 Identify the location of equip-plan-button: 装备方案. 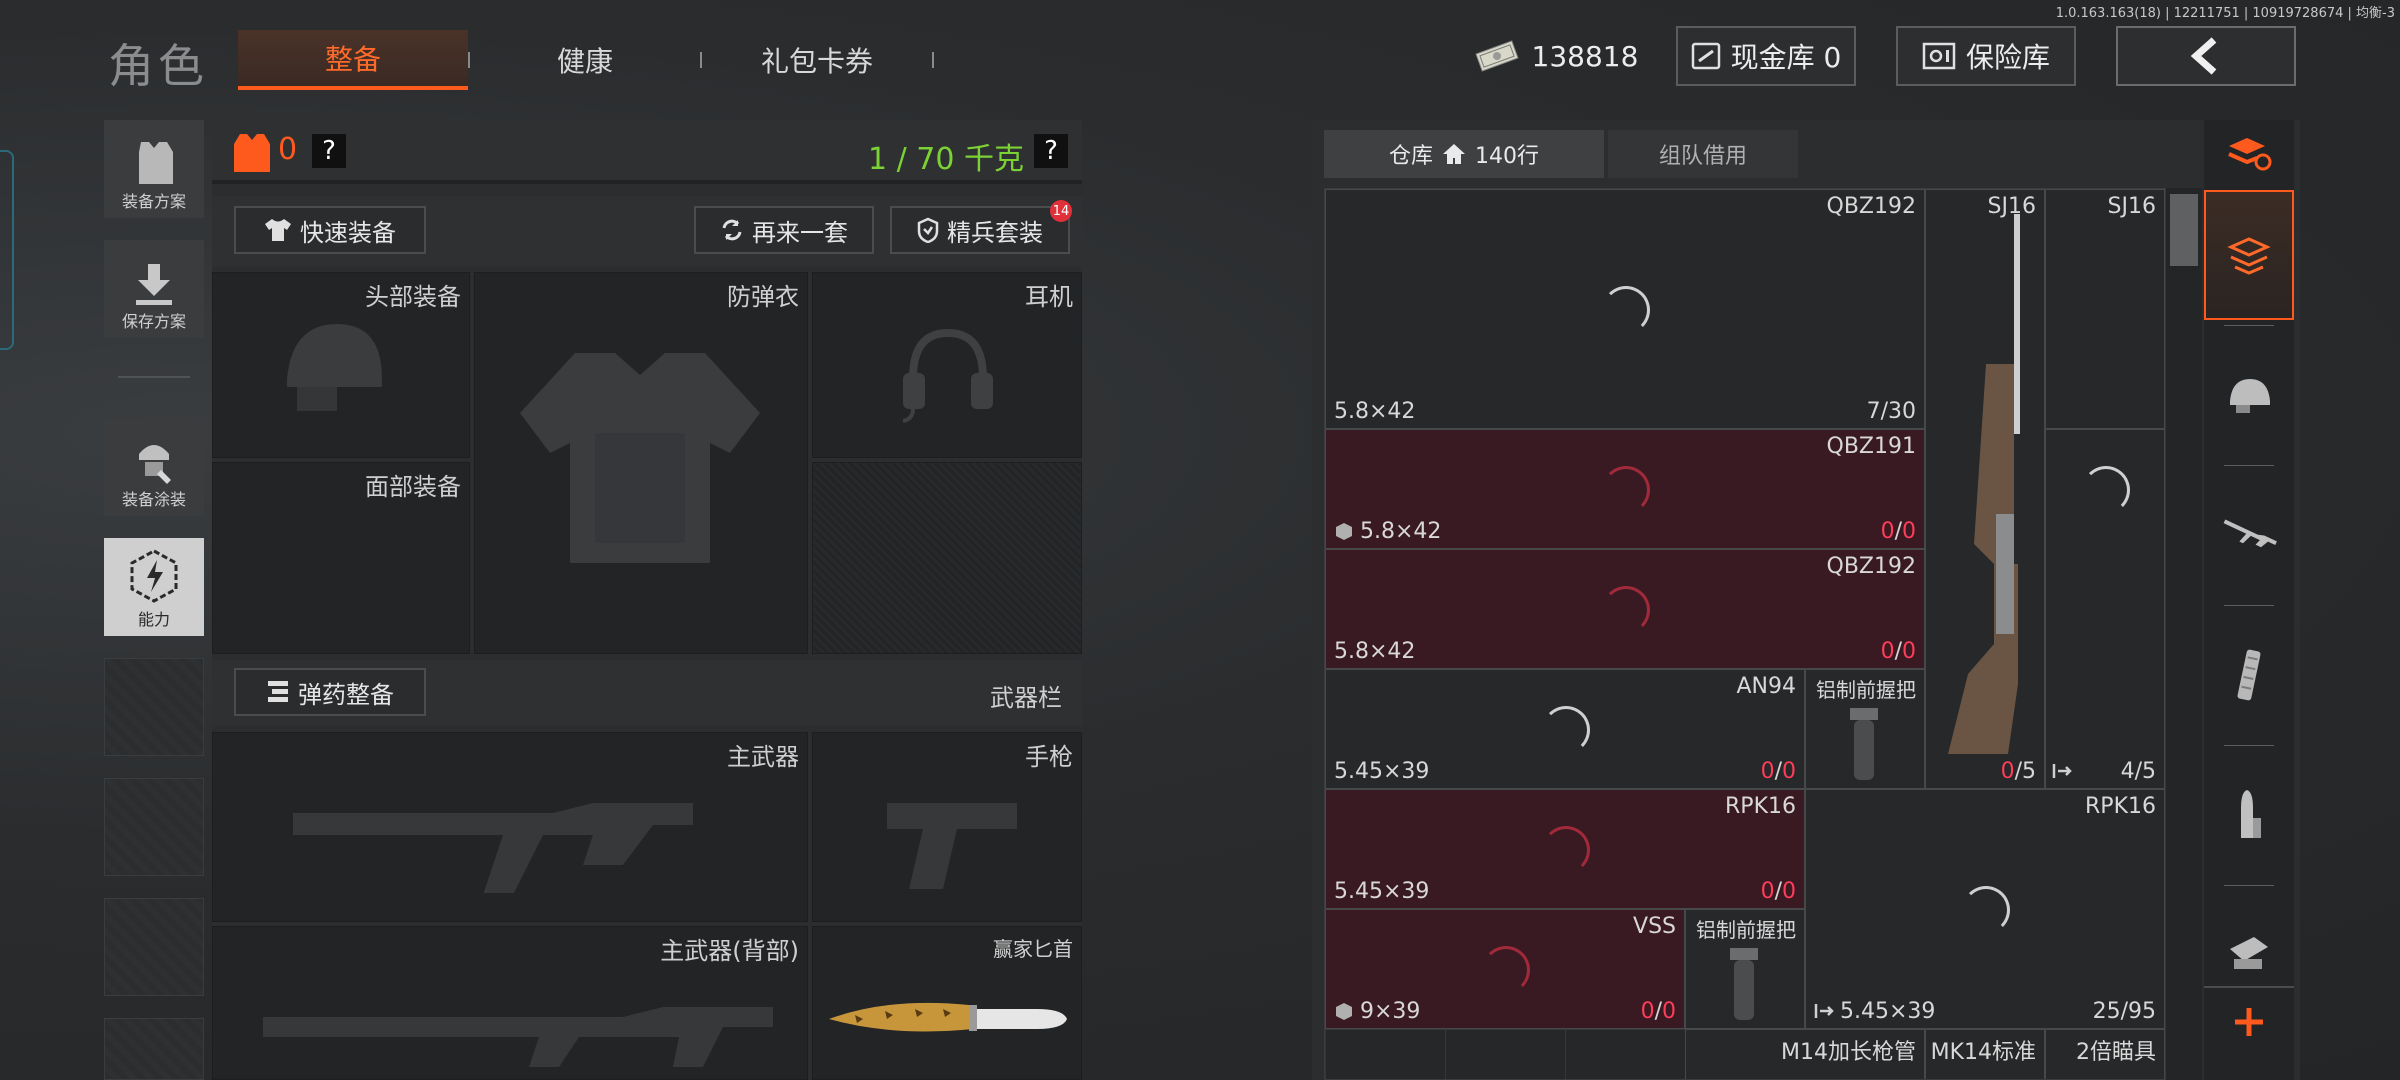
(154, 169).